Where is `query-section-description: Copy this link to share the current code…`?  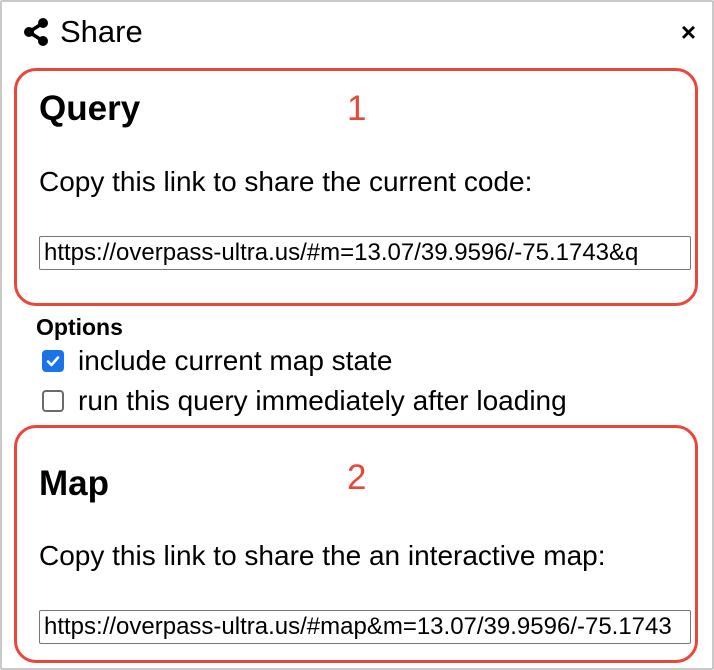
query-section-description: Copy this link to share the current code… is located at coordinates (286, 181).